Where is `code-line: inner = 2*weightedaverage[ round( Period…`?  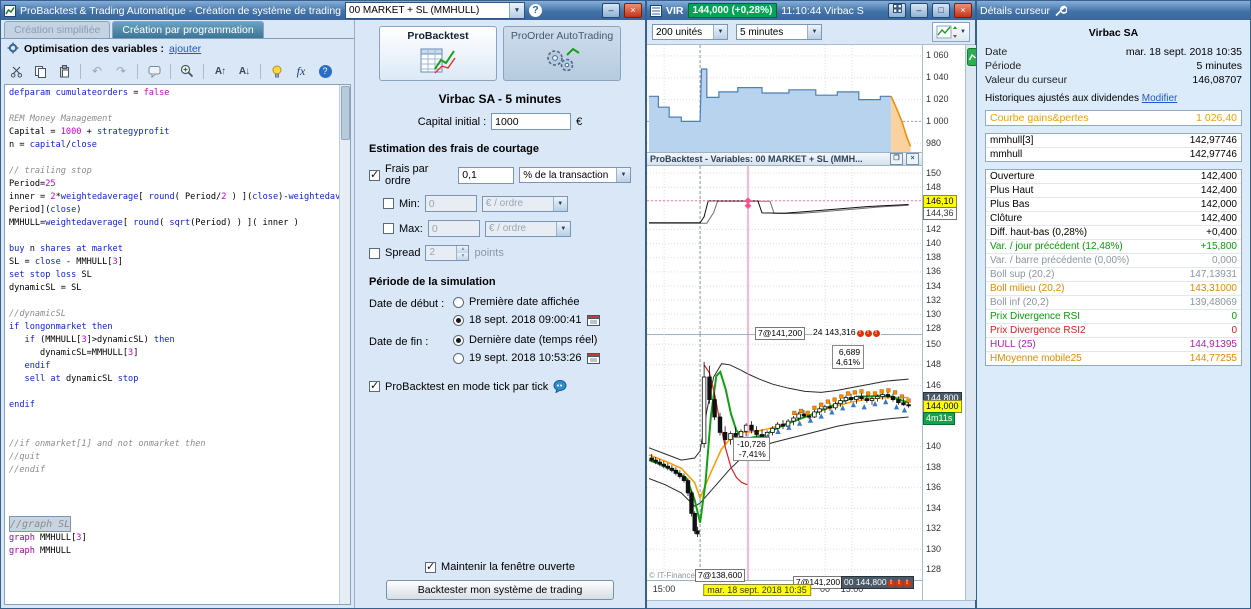 code-line: inner = 2*weightedaverage[ round( Period… is located at coordinates (179, 197).